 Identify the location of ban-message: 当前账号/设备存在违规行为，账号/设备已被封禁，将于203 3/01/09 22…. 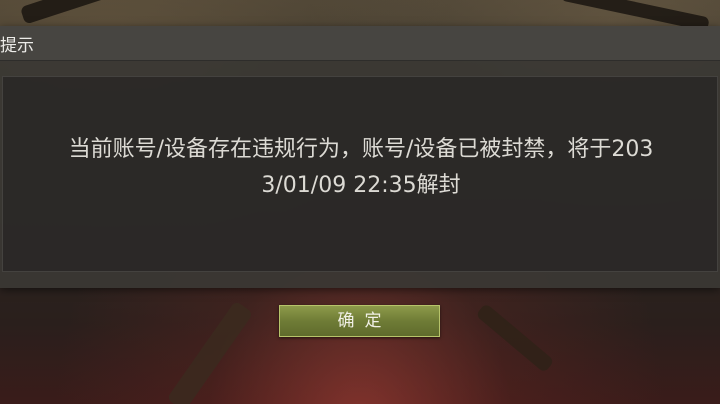
(361, 167).